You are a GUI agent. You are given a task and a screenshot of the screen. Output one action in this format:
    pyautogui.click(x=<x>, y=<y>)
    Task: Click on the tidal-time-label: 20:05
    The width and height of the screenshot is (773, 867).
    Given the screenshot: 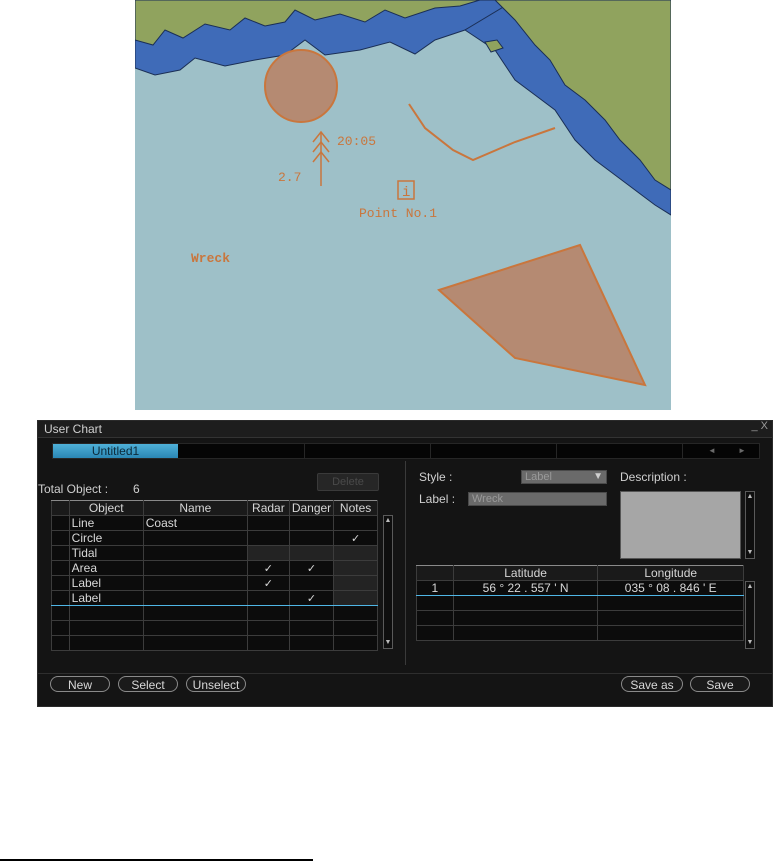 What is the action you would take?
    pyautogui.click(x=356, y=141)
    